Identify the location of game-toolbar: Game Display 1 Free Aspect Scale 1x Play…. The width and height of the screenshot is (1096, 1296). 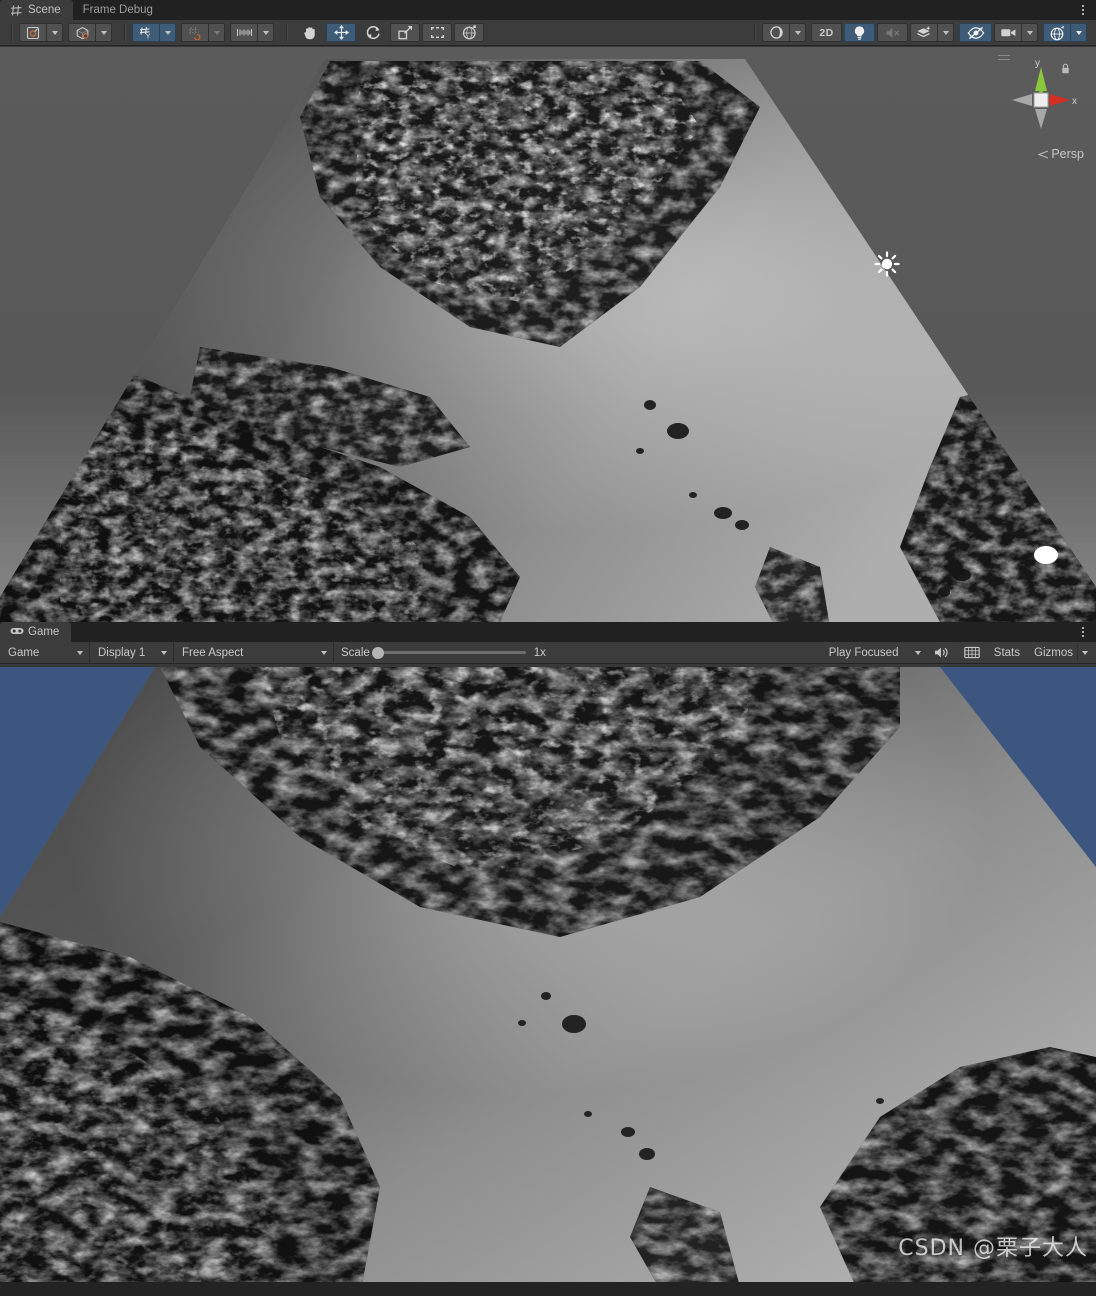
(548, 652).